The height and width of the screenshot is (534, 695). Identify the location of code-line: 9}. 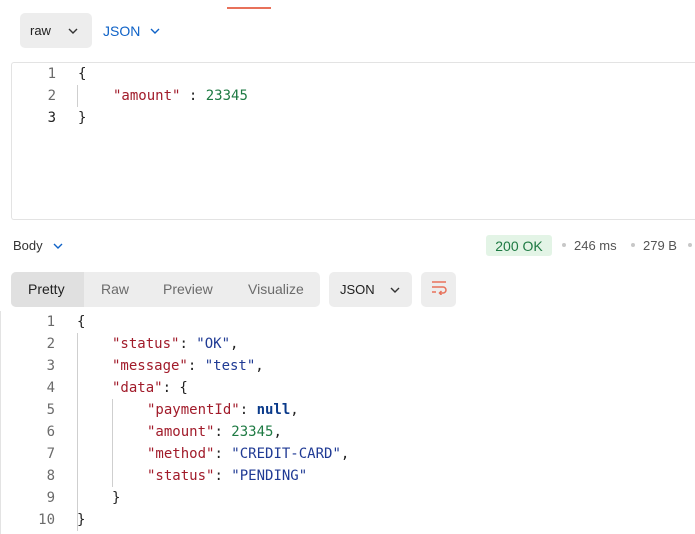
(348, 498).